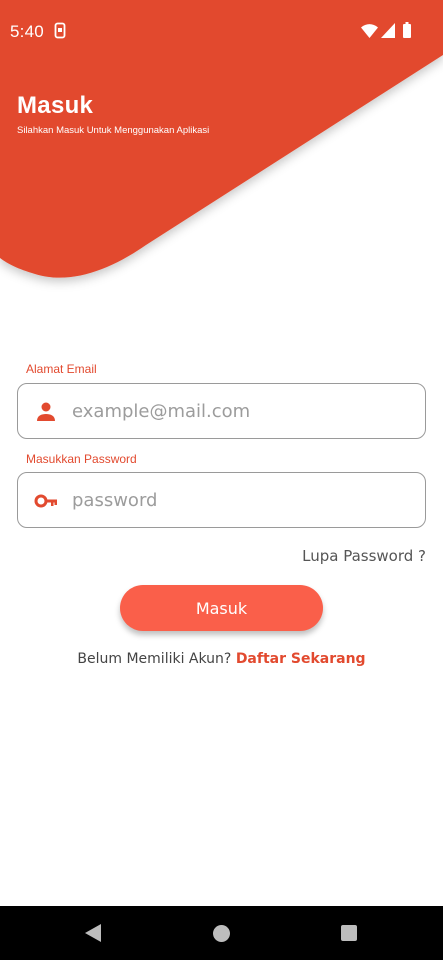 The image size is (443, 960). I want to click on home-icon, so click(221, 933).